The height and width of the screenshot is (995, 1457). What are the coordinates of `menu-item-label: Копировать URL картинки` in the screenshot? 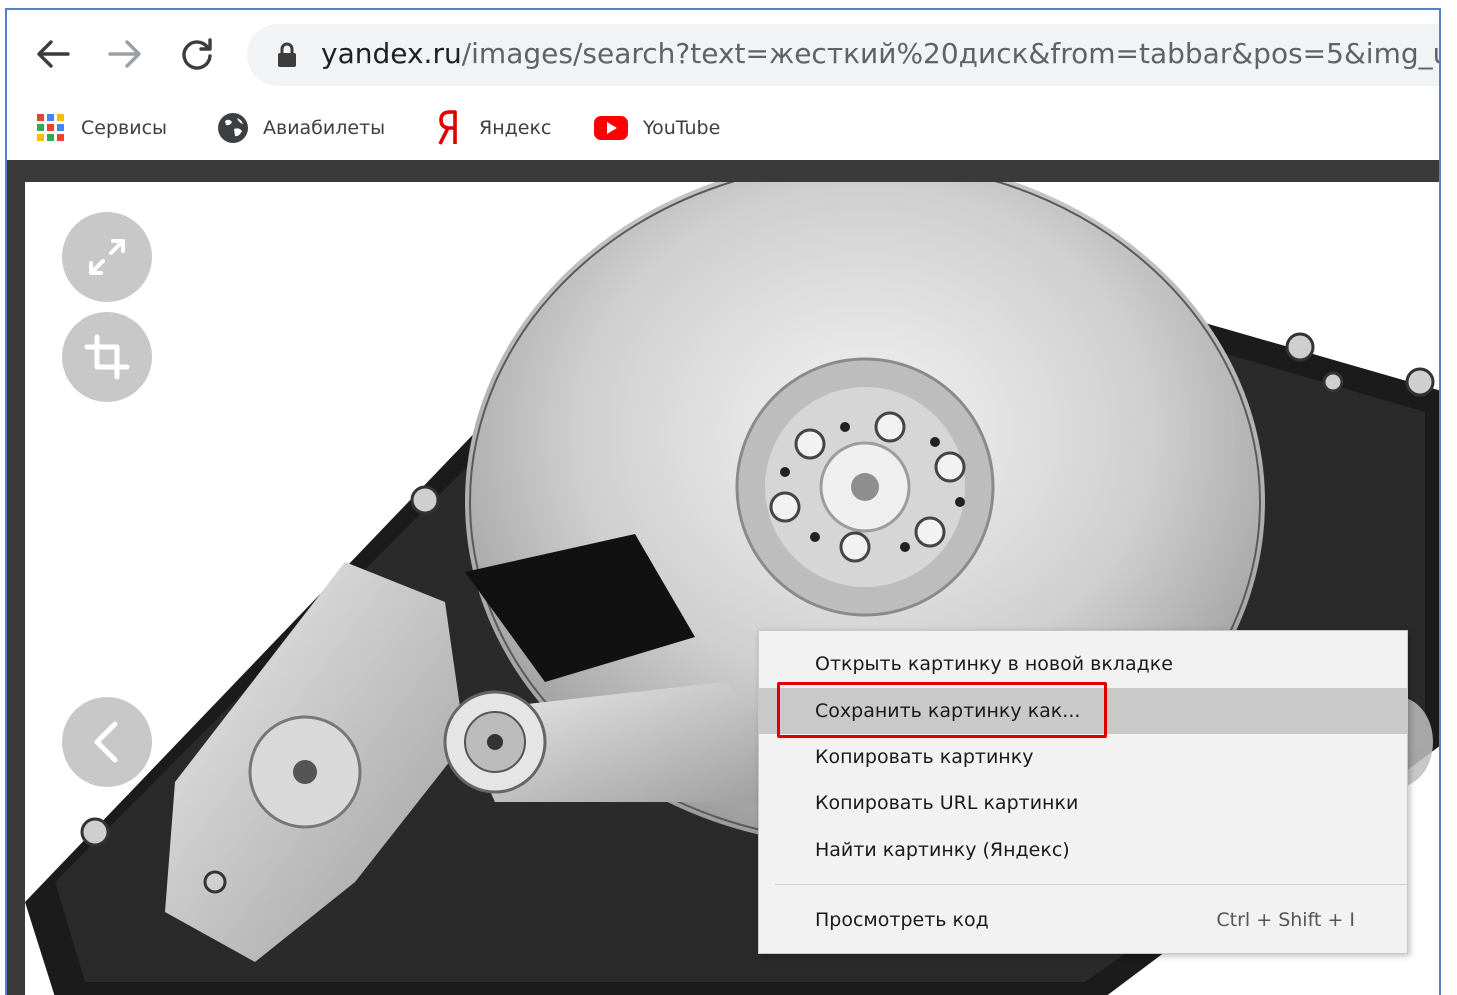 It's located at (947, 803).